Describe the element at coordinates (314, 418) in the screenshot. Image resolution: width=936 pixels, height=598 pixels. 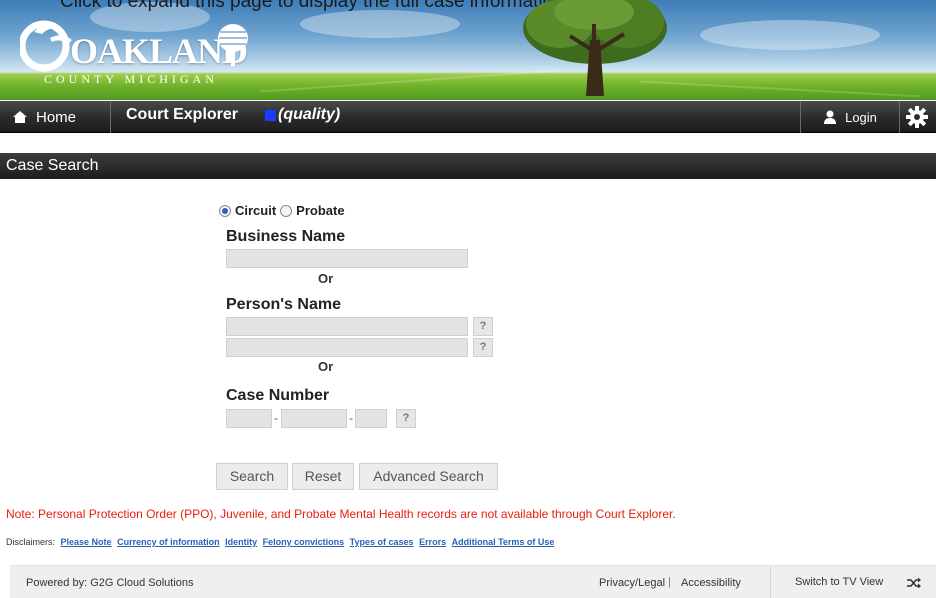
I see `case-sequence-input` at that location.